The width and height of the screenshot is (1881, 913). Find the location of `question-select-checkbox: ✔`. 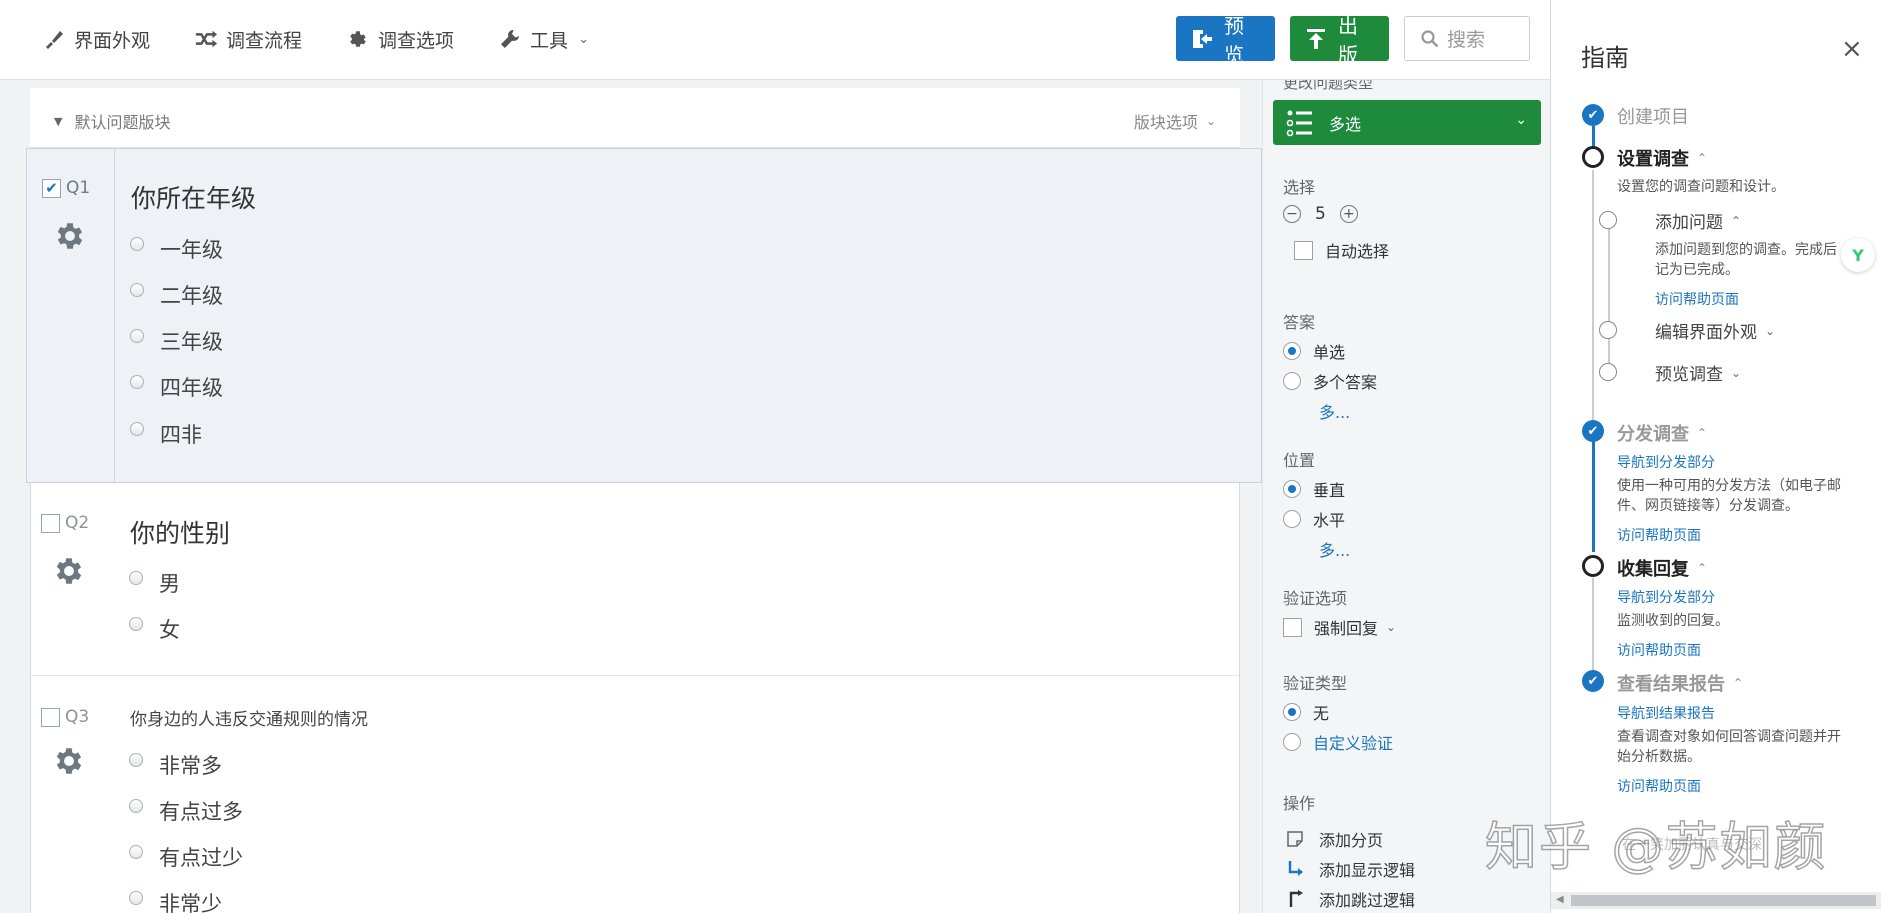

question-select-checkbox: ✔ is located at coordinates (51, 188).